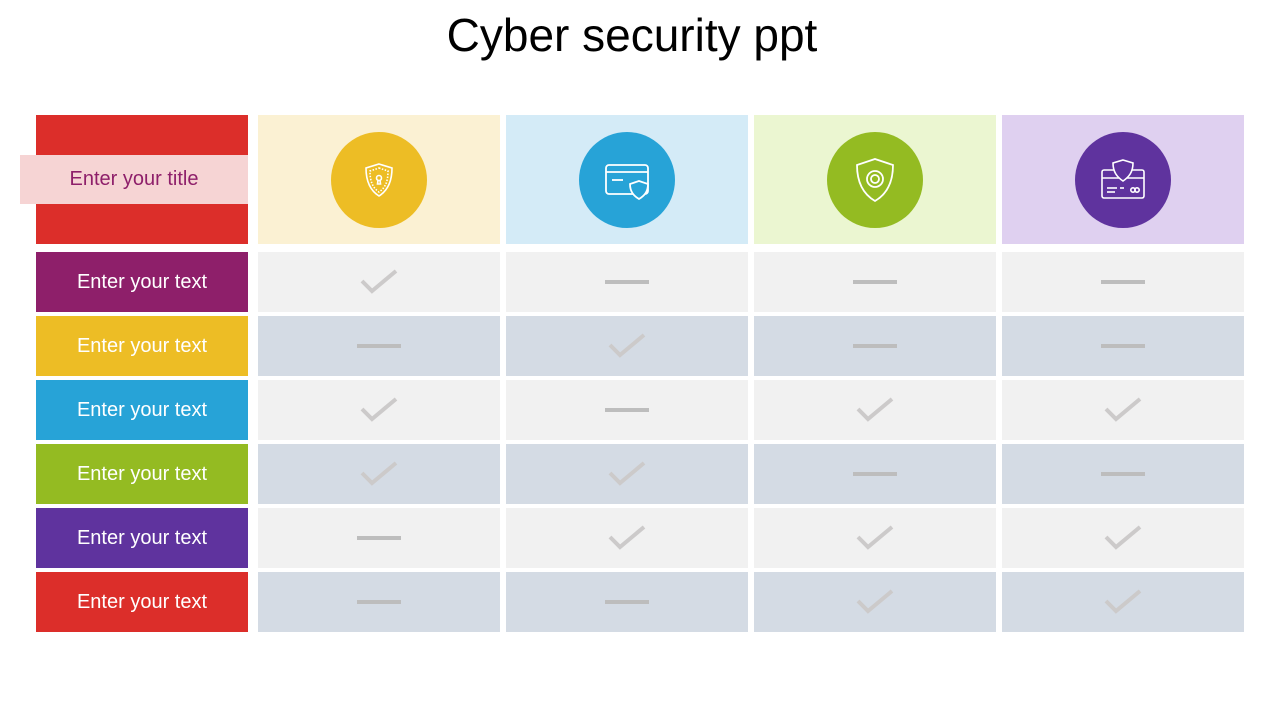 This screenshot has width=1280, height=720. I want to click on row-label-6: Enter your text, so click(142, 602).